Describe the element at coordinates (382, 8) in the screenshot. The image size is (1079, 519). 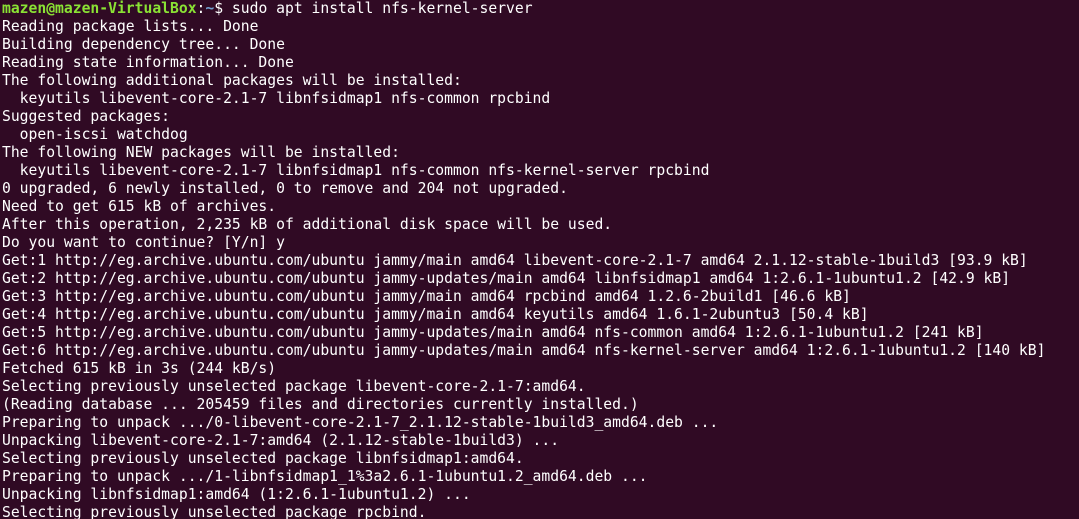
I see `prompt-command: sudo apt install nfs-kernel-server` at that location.